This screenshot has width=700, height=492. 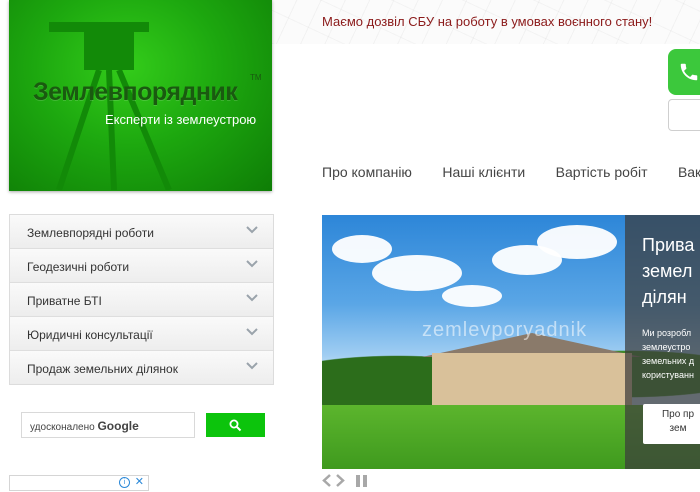 I want to click on caption-text-line: землеустро, so click(x=666, y=347).